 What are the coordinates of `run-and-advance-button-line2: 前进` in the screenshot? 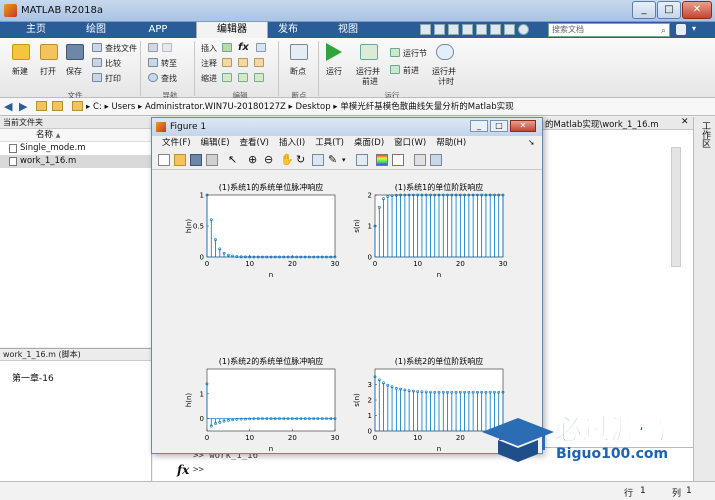 It's located at (370, 81).